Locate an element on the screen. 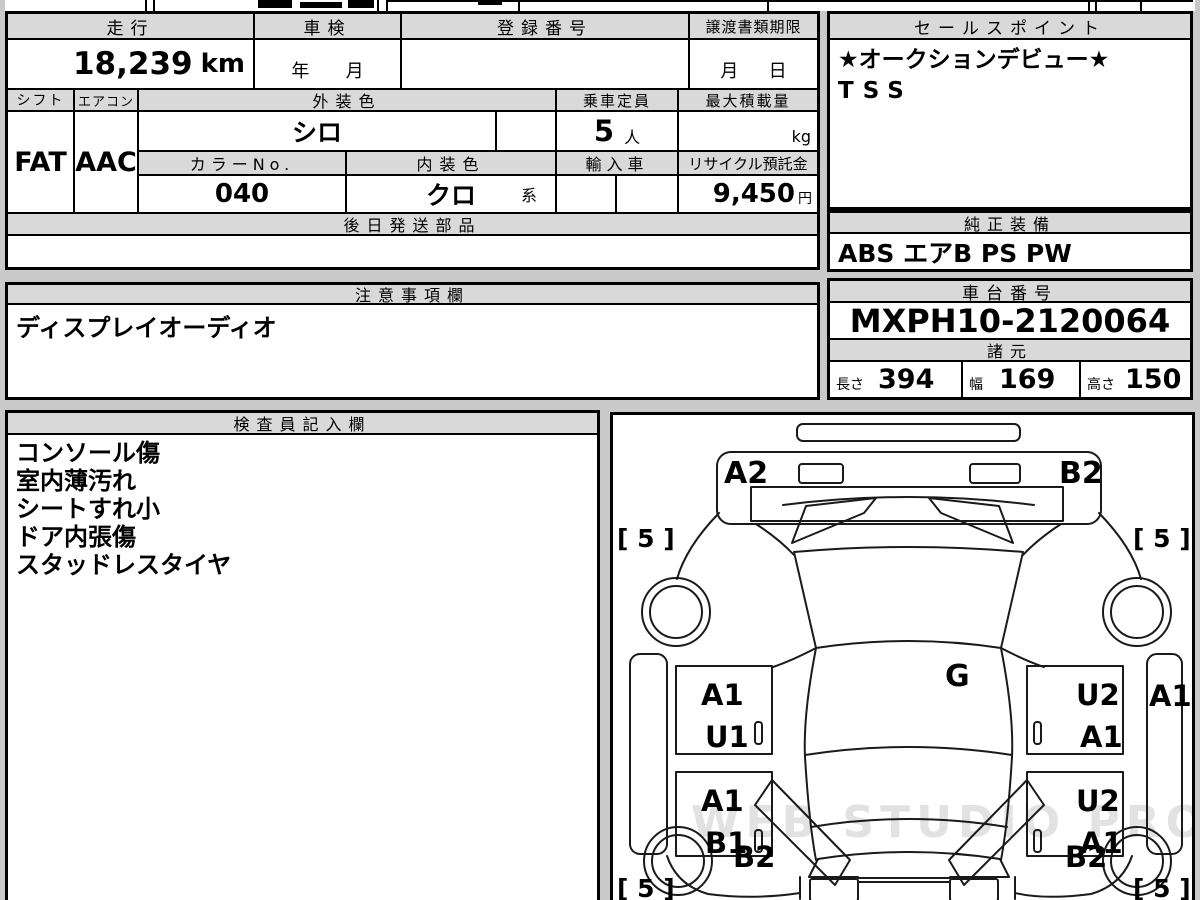  a-pillar-right is located at coordinates (1042, 539).